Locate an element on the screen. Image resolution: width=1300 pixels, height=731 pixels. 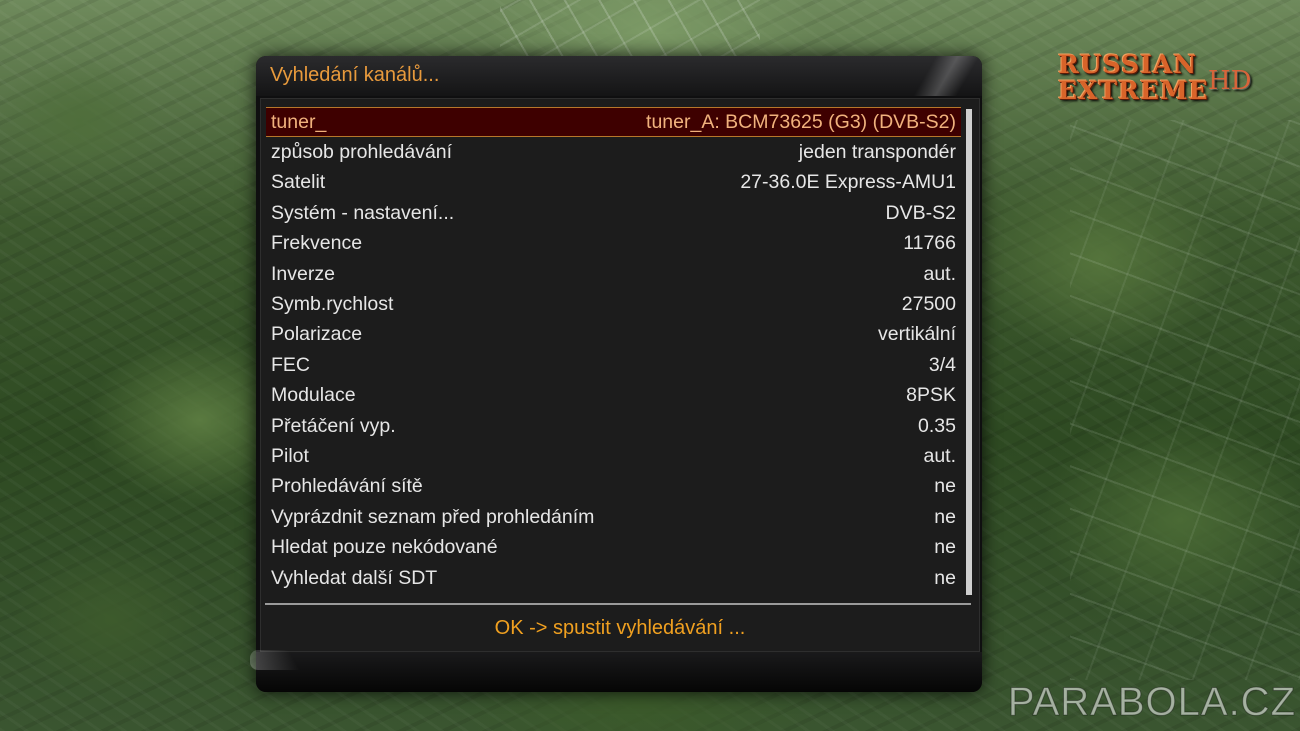
setting-label: Přetáčení vyp. is located at coordinates (333, 425).